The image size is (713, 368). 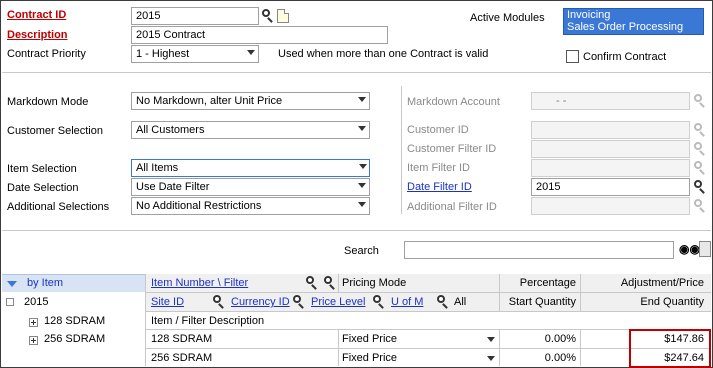 What do you see at coordinates (250, 187) in the screenshot?
I see `date-selection-select: Use Date Filter` at bounding box center [250, 187].